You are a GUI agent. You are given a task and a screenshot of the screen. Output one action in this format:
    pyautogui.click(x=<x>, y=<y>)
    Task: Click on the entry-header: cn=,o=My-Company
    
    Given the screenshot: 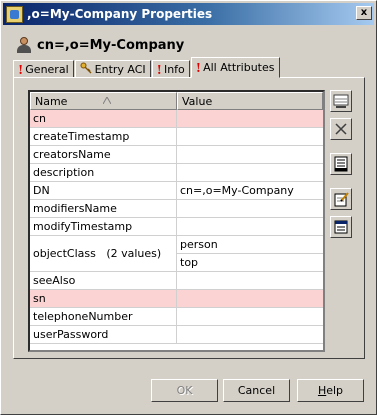 What is the action you would take?
    pyautogui.click(x=100, y=45)
    